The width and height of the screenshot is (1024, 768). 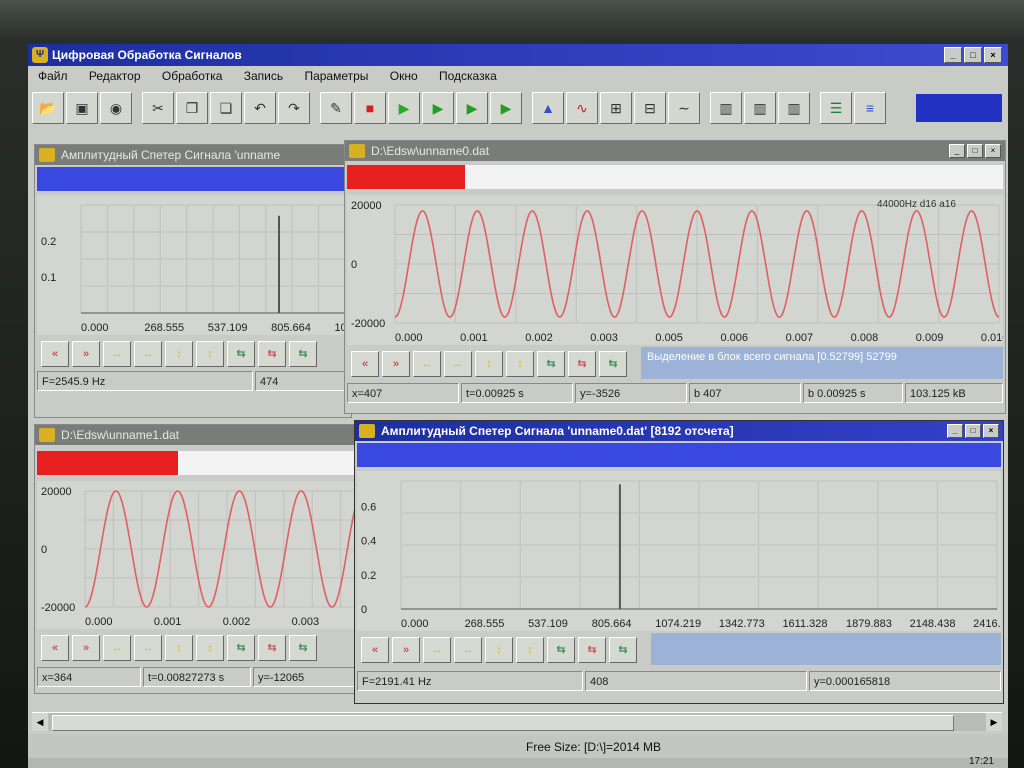 I want to click on menu-help: Подсказка, so click(x=468, y=76).